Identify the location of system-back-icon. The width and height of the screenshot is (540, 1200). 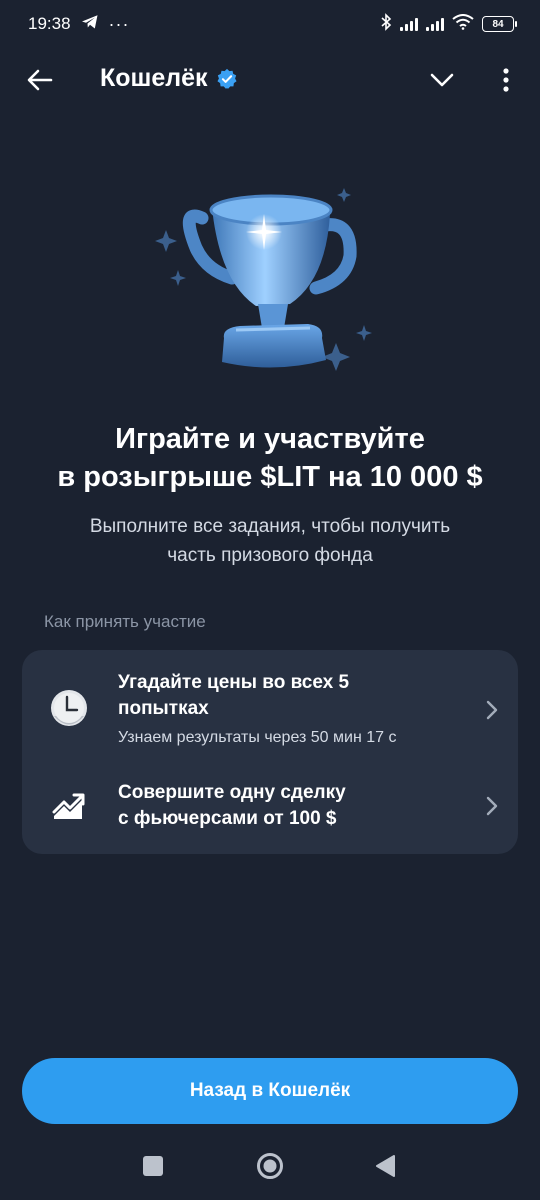
(385, 1166).